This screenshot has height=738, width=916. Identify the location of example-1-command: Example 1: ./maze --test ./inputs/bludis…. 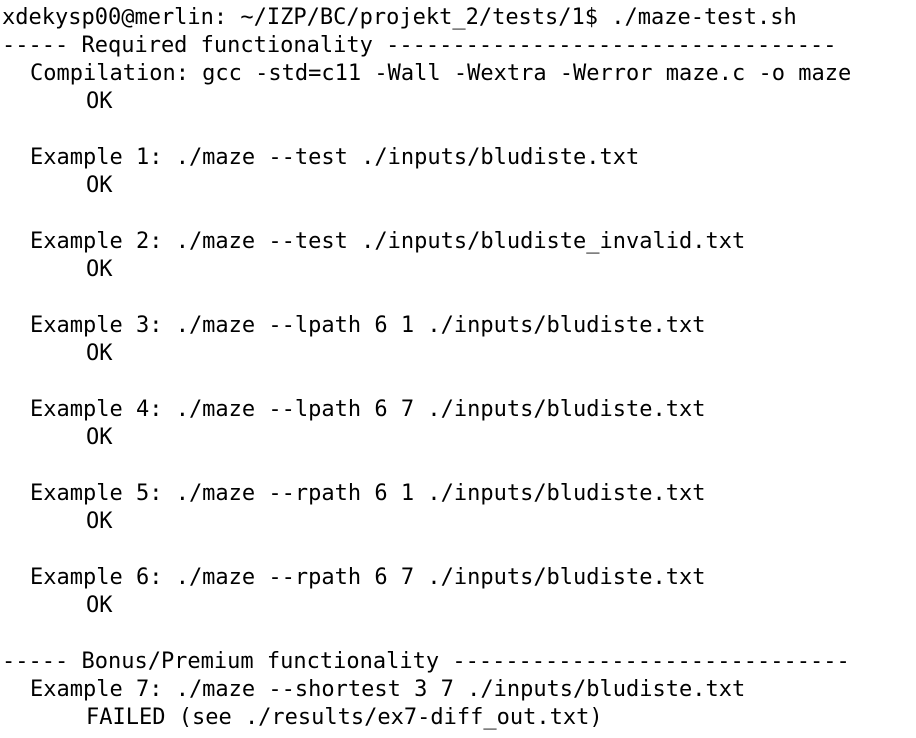
(335, 157).